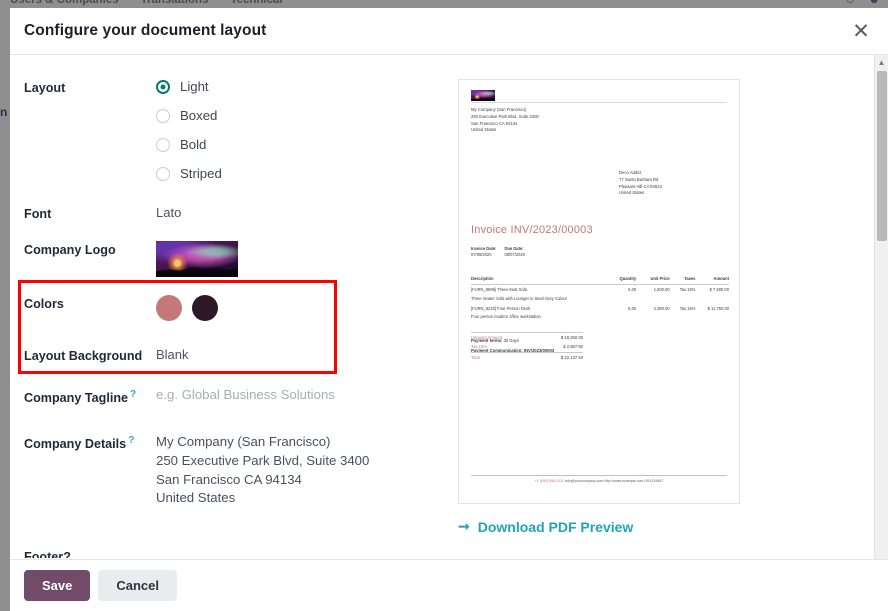 This screenshot has width=888, height=611. What do you see at coordinates (298, 86) in the screenshot?
I see `radio-layout-light: Light` at bounding box center [298, 86].